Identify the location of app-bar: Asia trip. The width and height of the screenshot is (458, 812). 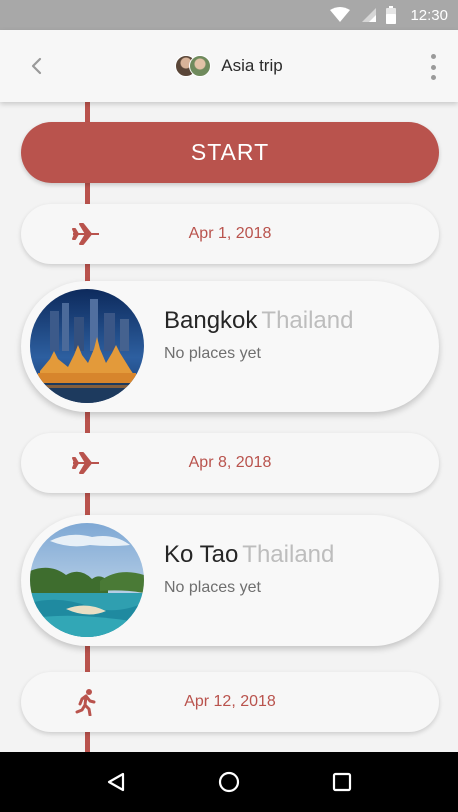
(229, 66).